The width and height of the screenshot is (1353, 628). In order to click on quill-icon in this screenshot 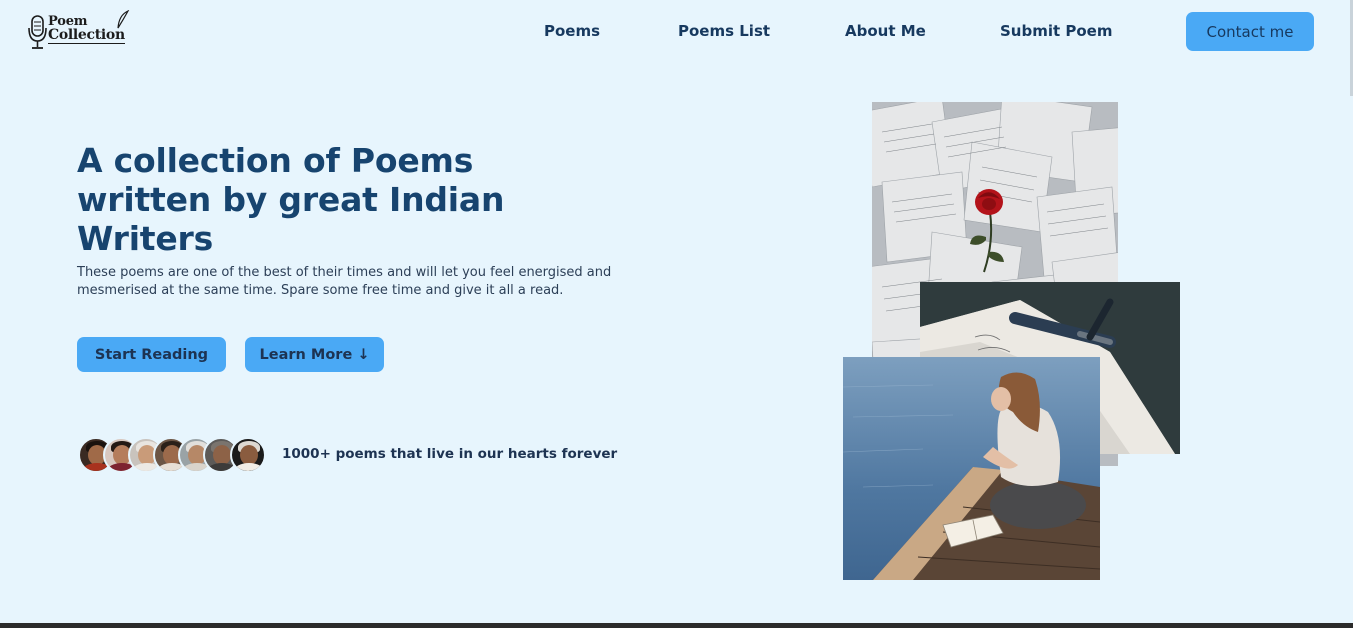, I will do `click(123, 19)`.